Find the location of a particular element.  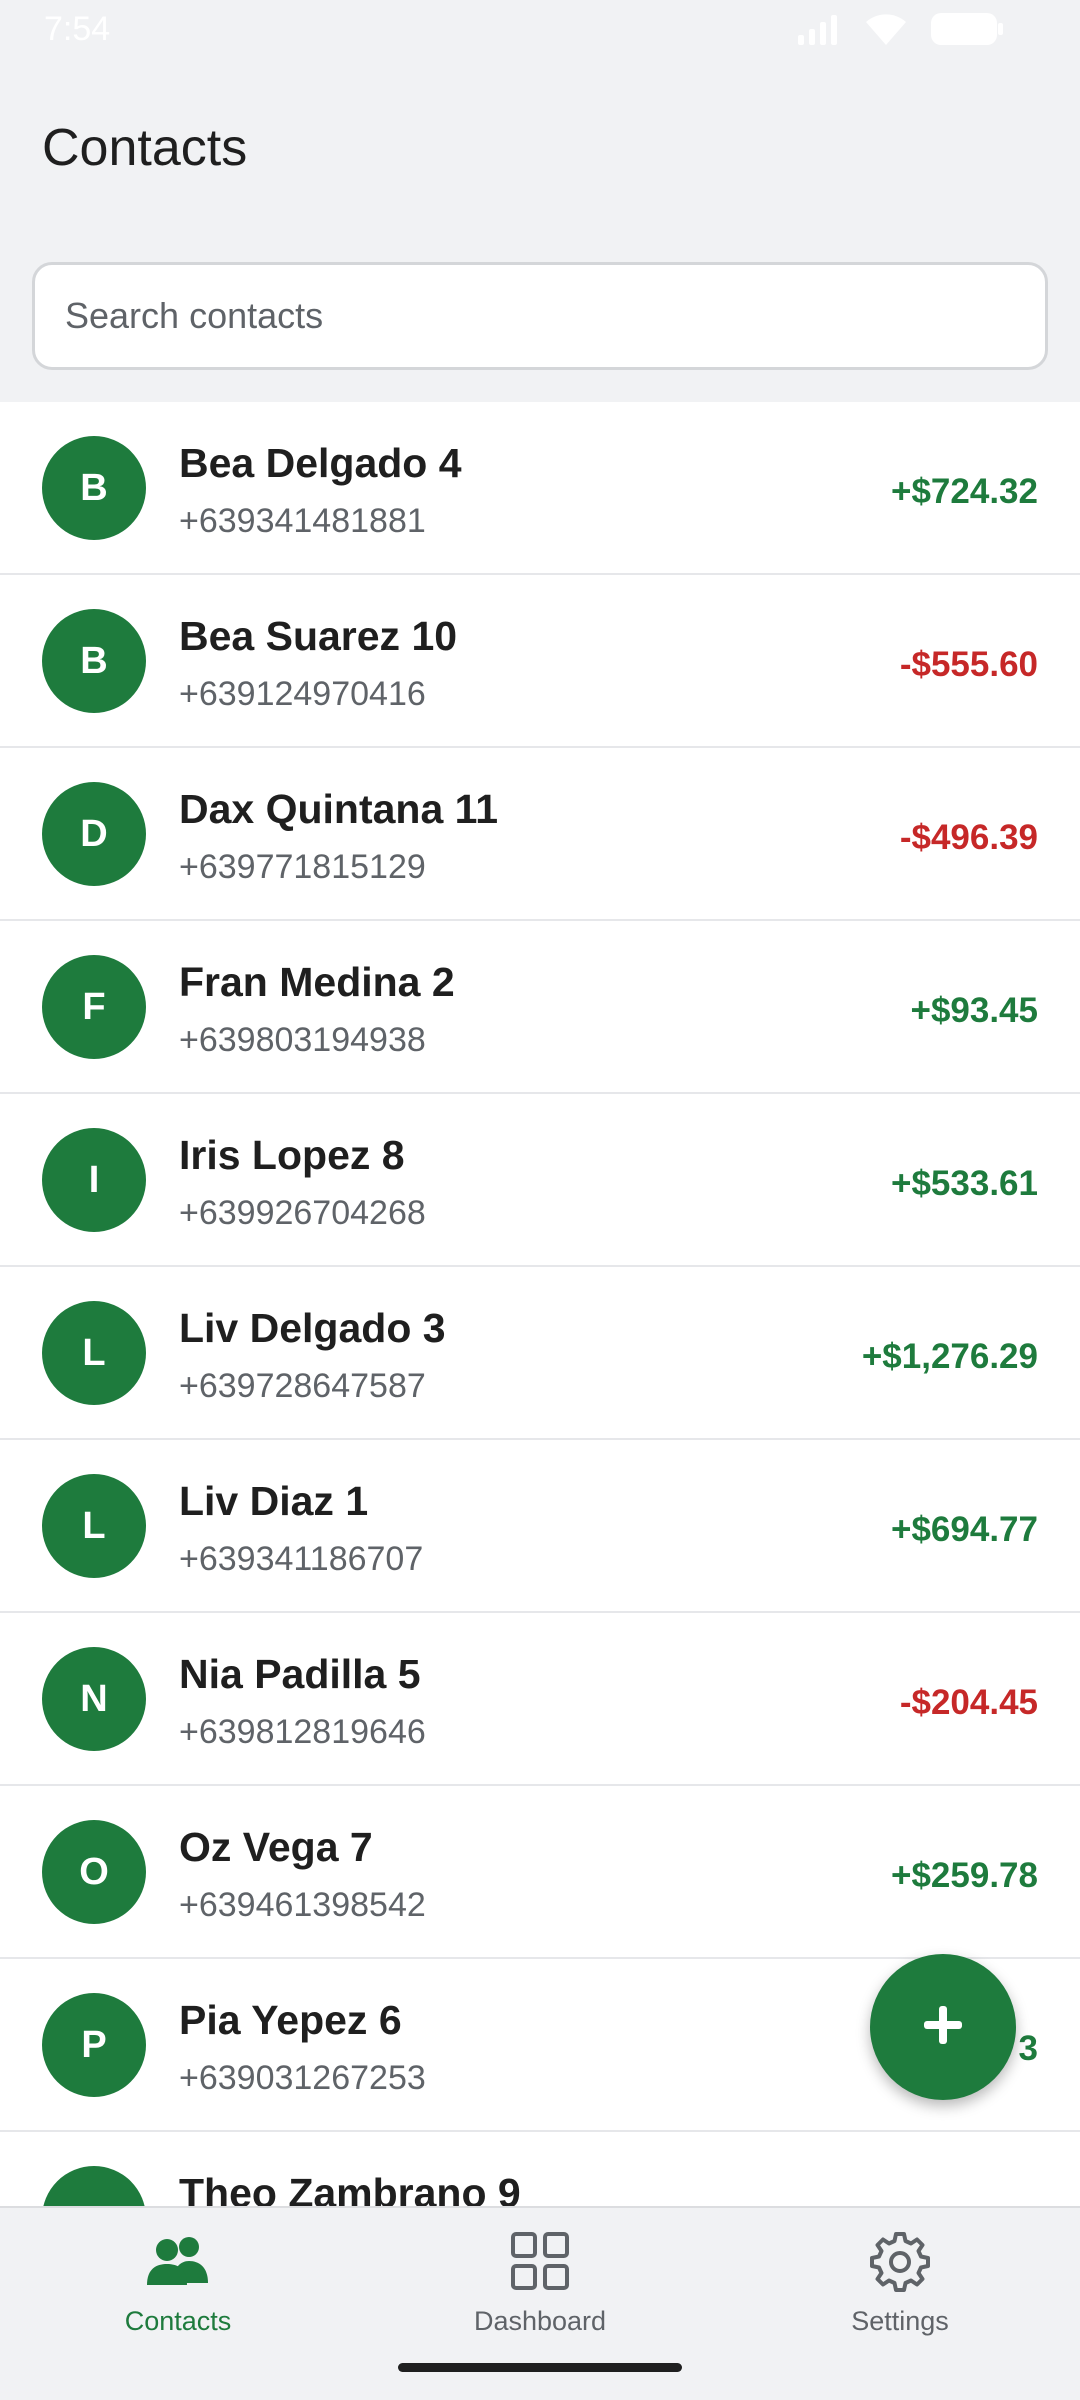

wifi-icon is located at coordinates (886, 31).